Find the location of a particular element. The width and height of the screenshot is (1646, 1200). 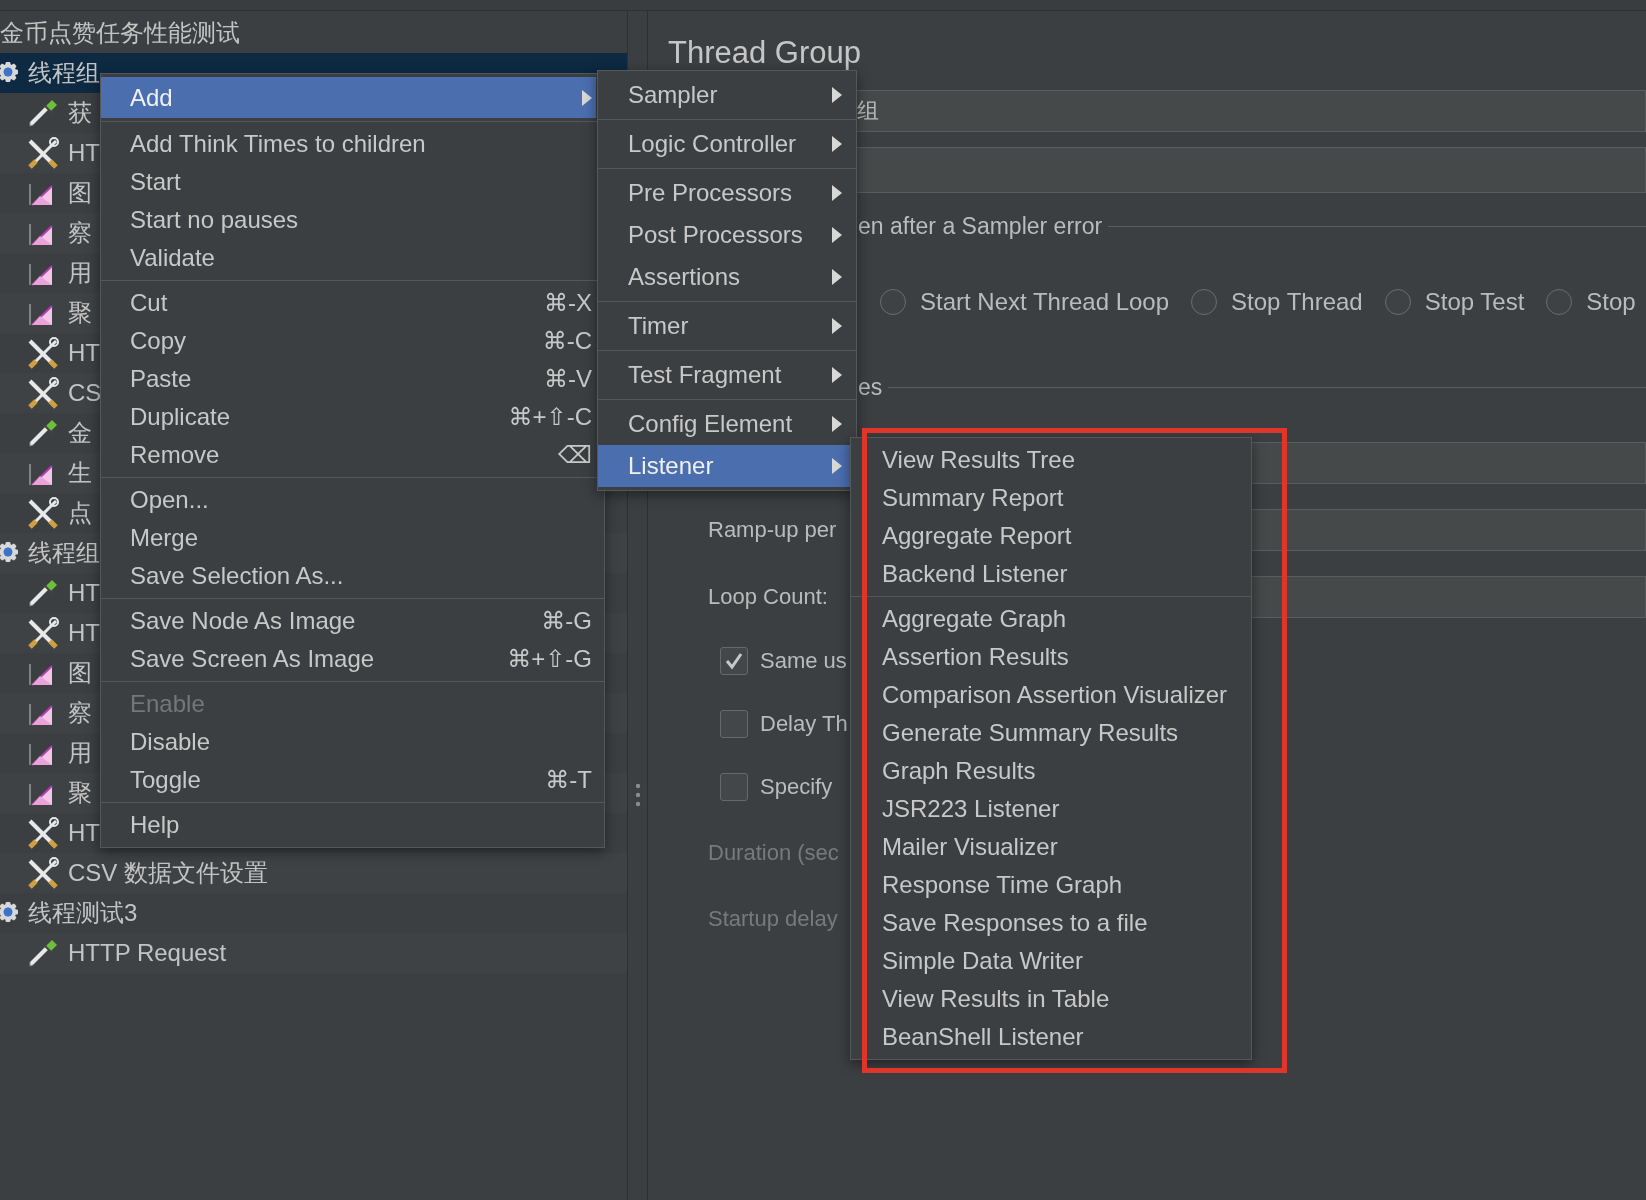

radio-label: Stop is located at coordinates (1611, 302).